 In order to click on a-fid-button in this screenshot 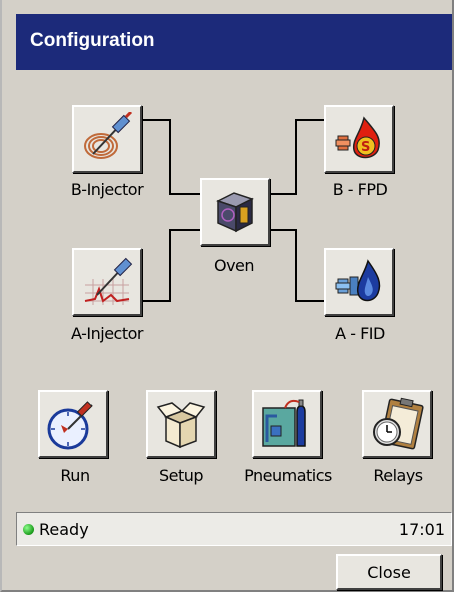, I will do `click(359, 282)`.